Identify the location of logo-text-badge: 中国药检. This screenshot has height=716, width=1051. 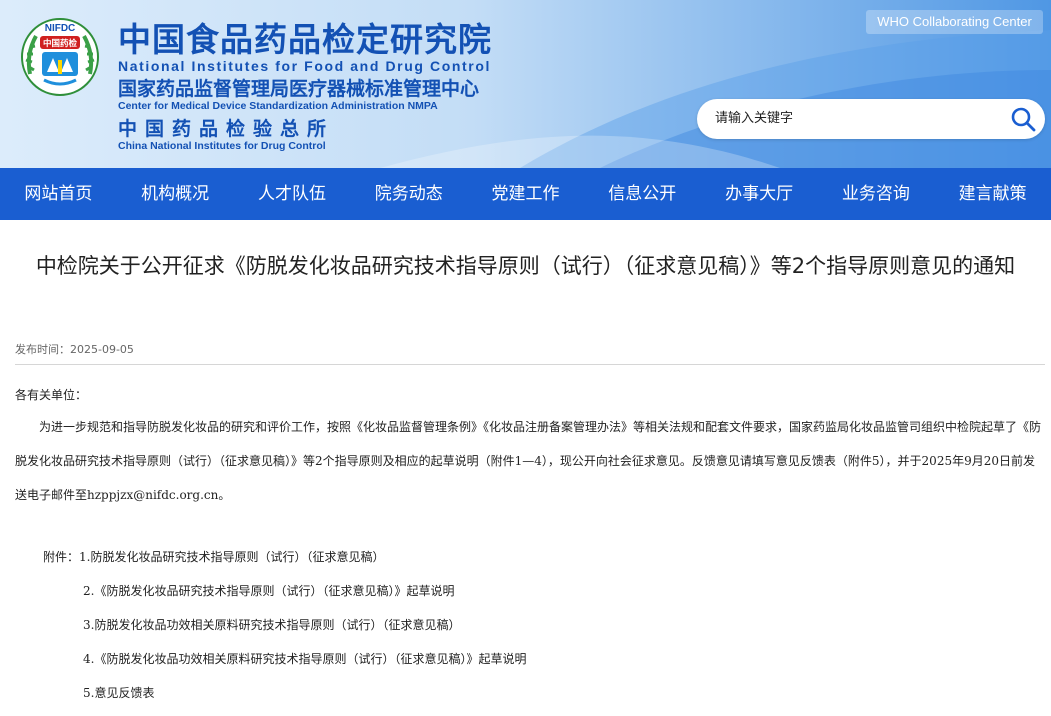
(60, 43).